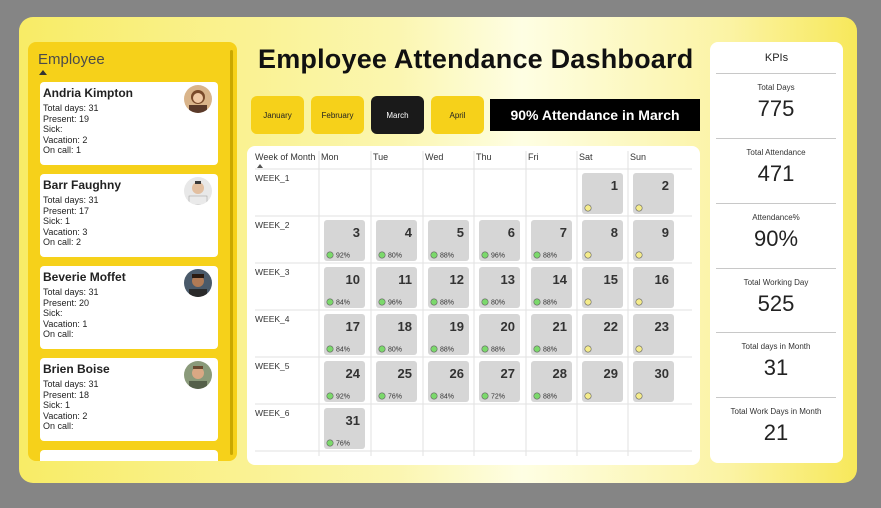  What do you see at coordinates (356, 232) in the screenshot?
I see `day-number: 3` at bounding box center [356, 232].